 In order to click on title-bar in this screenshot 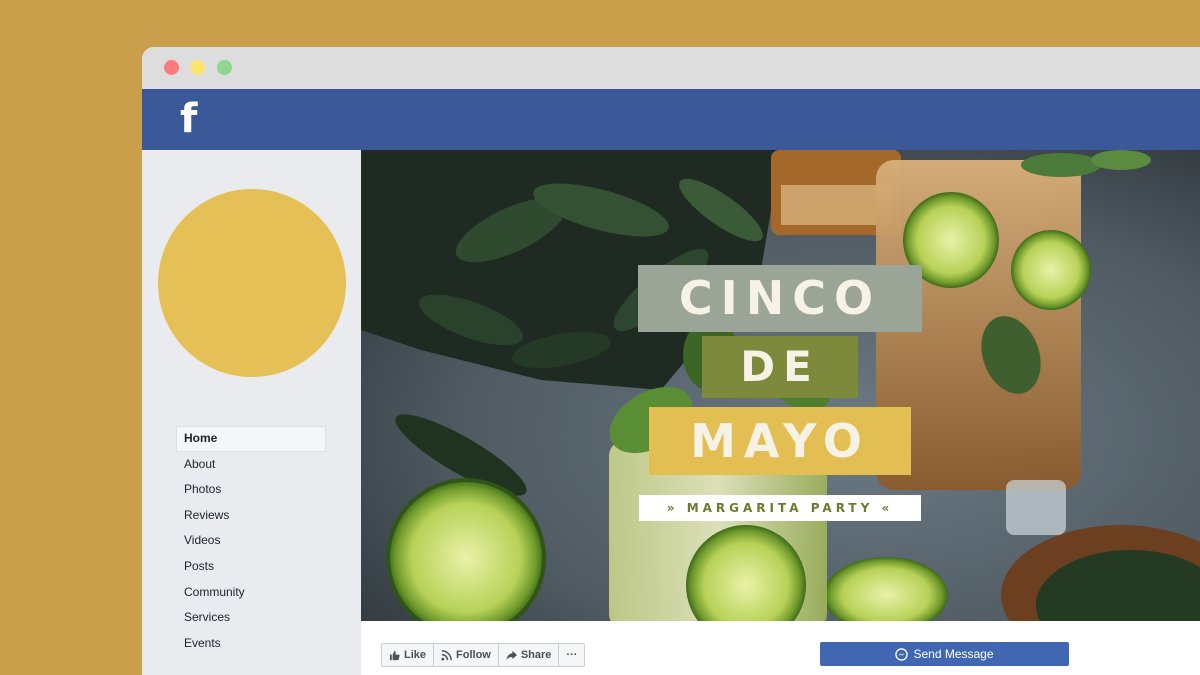, I will do `click(671, 68)`.